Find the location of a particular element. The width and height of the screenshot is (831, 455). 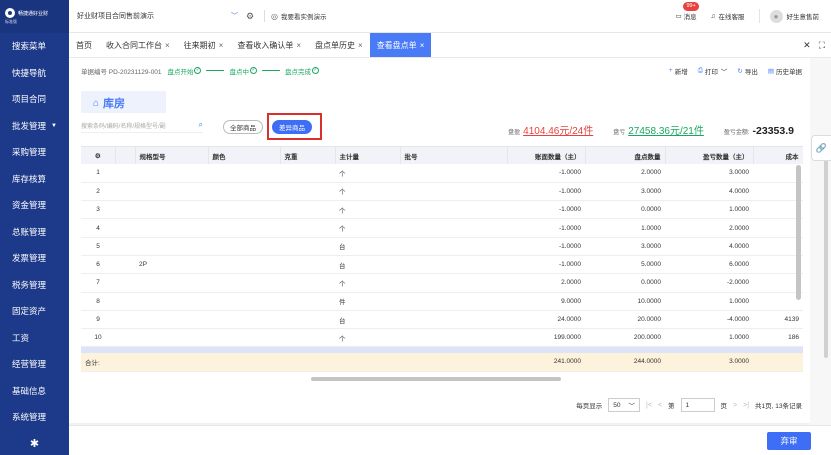

messages-button: ▭ 消息 99+ is located at coordinates (687, 11).